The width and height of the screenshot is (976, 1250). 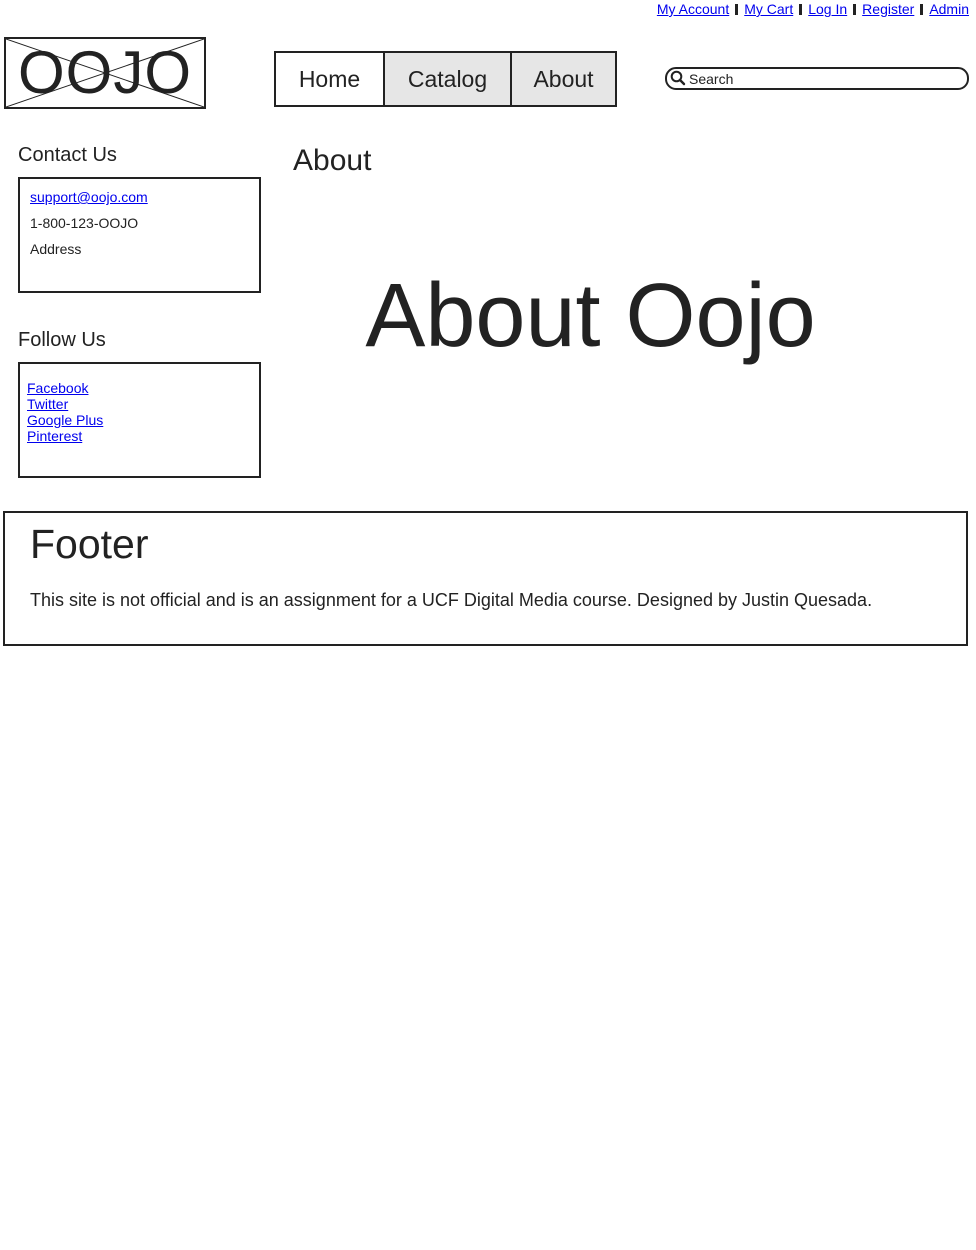 What do you see at coordinates (139, 235) in the screenshot?
I see `contact-box: support@oojo.com 1-800-123-OOJO Address` at bounding box center [139, 235].